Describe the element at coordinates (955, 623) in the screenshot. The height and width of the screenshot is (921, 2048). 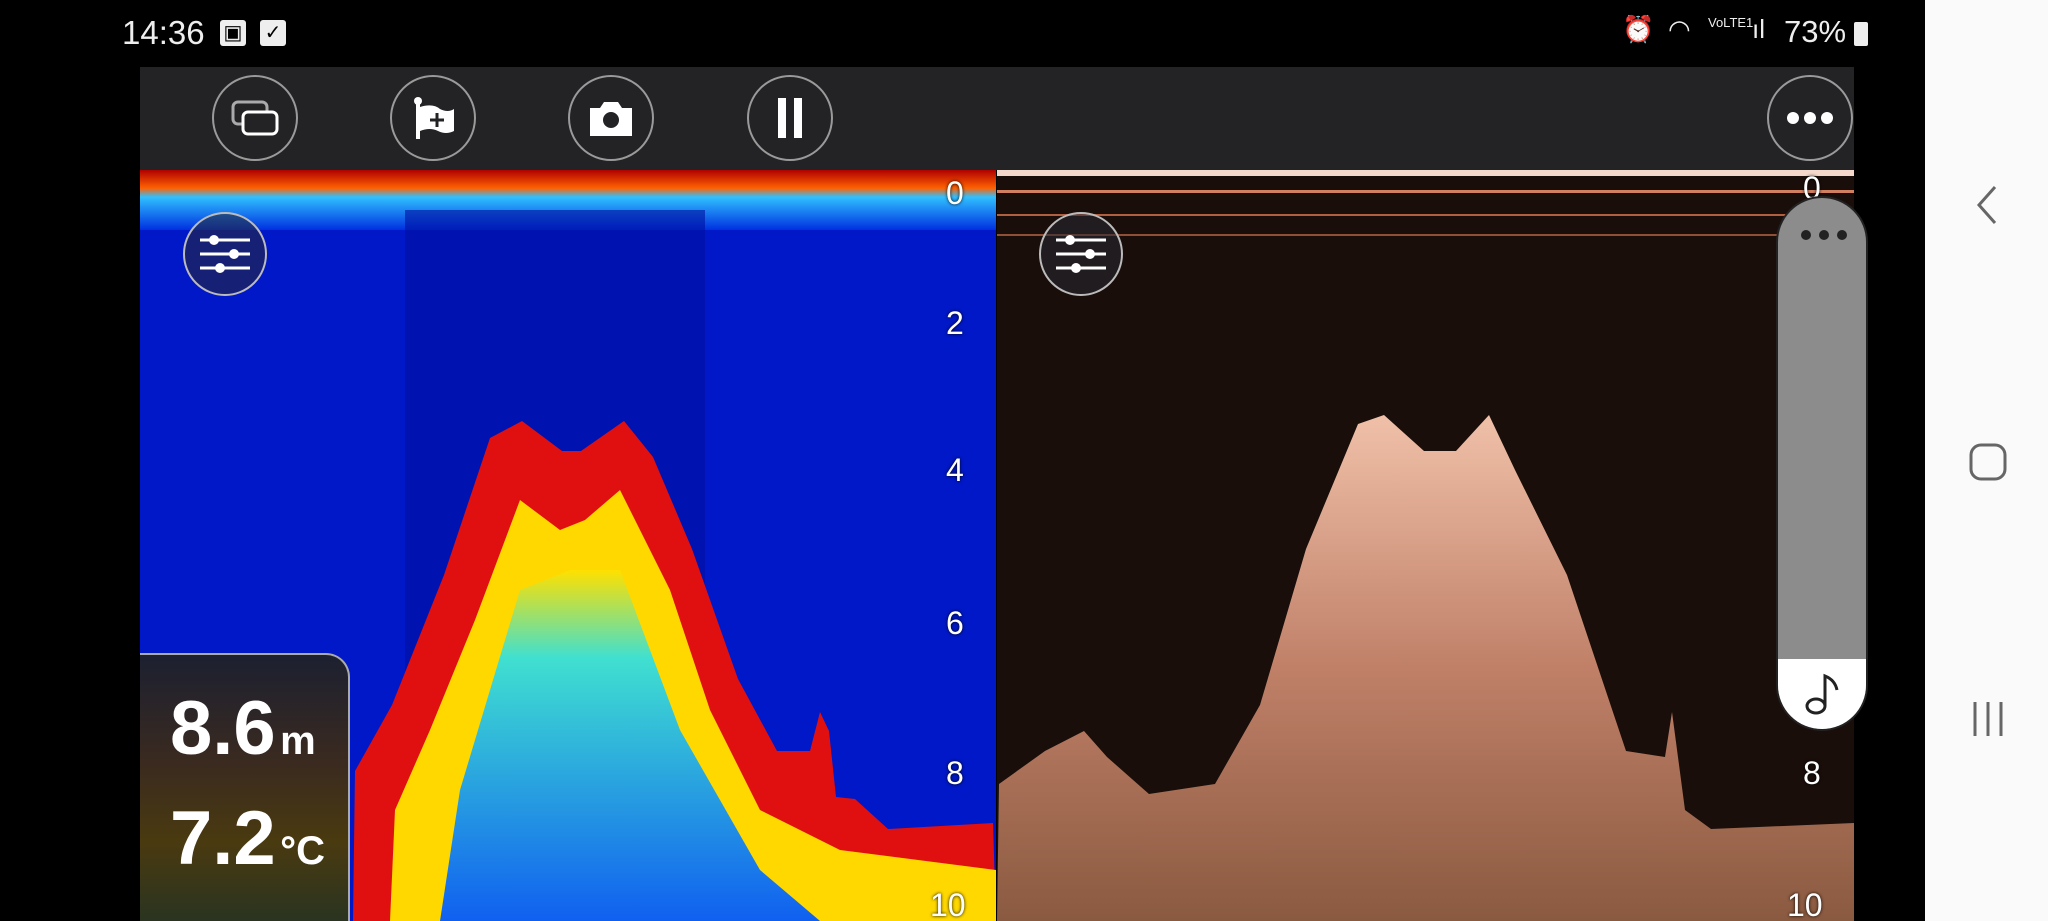
I see `scale-label: 6` at that location.